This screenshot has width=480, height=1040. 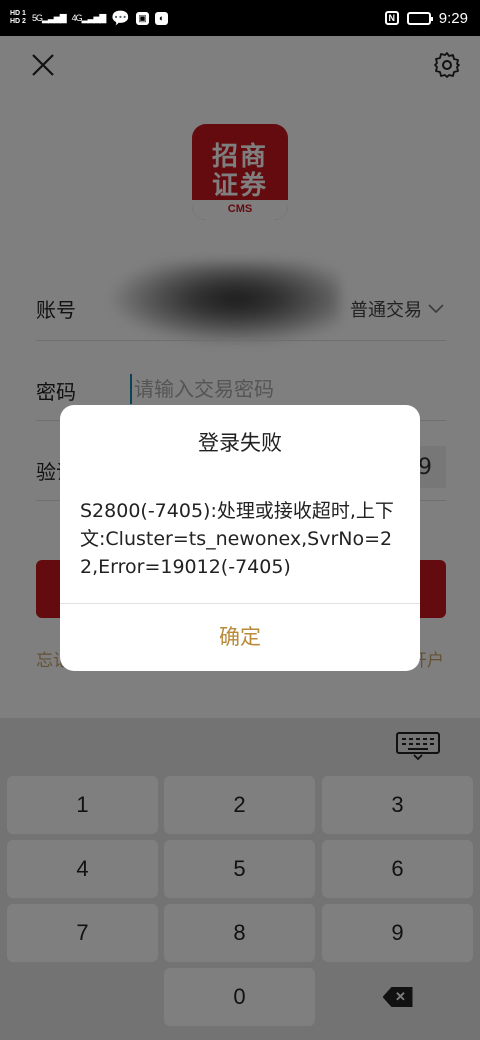 What do you see at coordinates (37, 17) in the screenshot?
I see `net1-label: 5G` at bounding box center [37, 17].